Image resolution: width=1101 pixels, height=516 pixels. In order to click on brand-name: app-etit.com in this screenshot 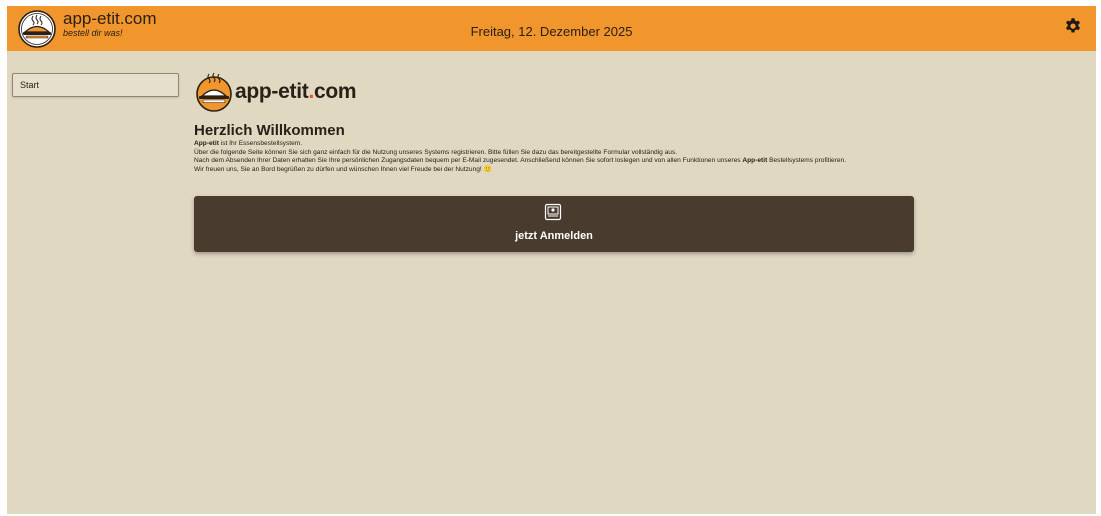, I will do `click(110, 18)`.